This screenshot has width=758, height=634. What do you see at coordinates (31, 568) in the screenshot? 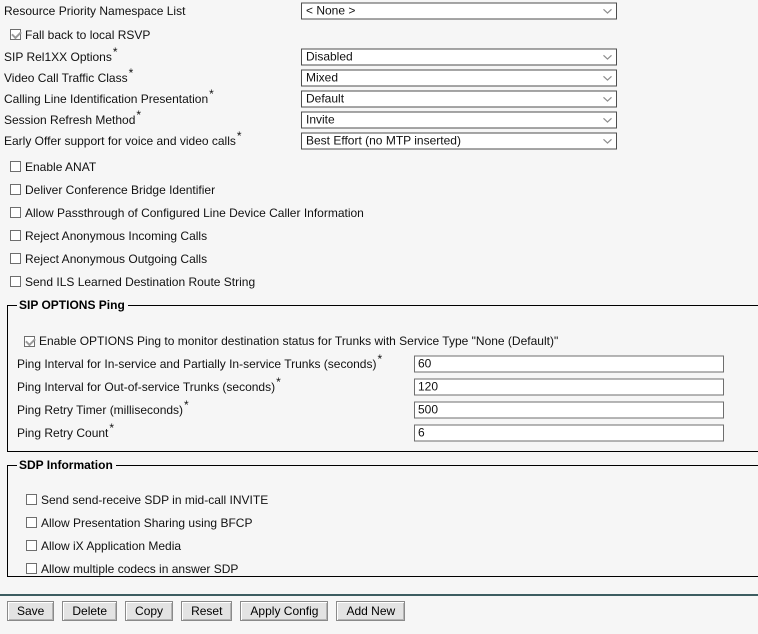
I see `allow-multiple-codecs-answer-sdp-checkbox` at bounding box center [31, 568].